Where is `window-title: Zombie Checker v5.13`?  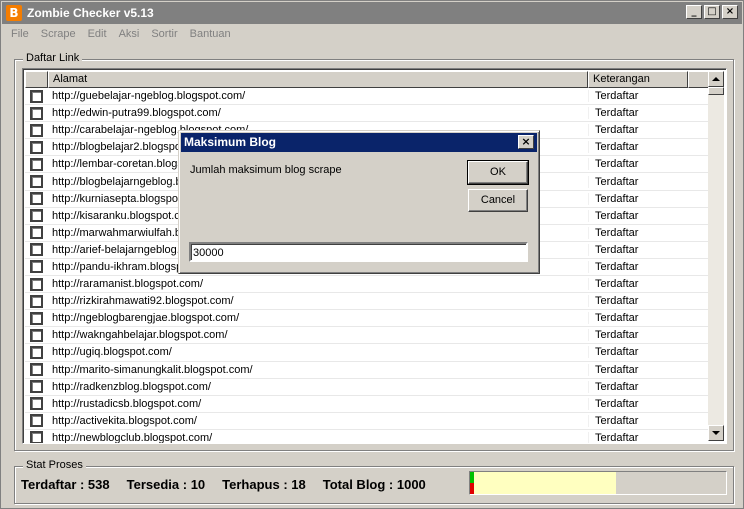
window-title: Zombie Checker v5.13 is located at coordinates (90, 13).